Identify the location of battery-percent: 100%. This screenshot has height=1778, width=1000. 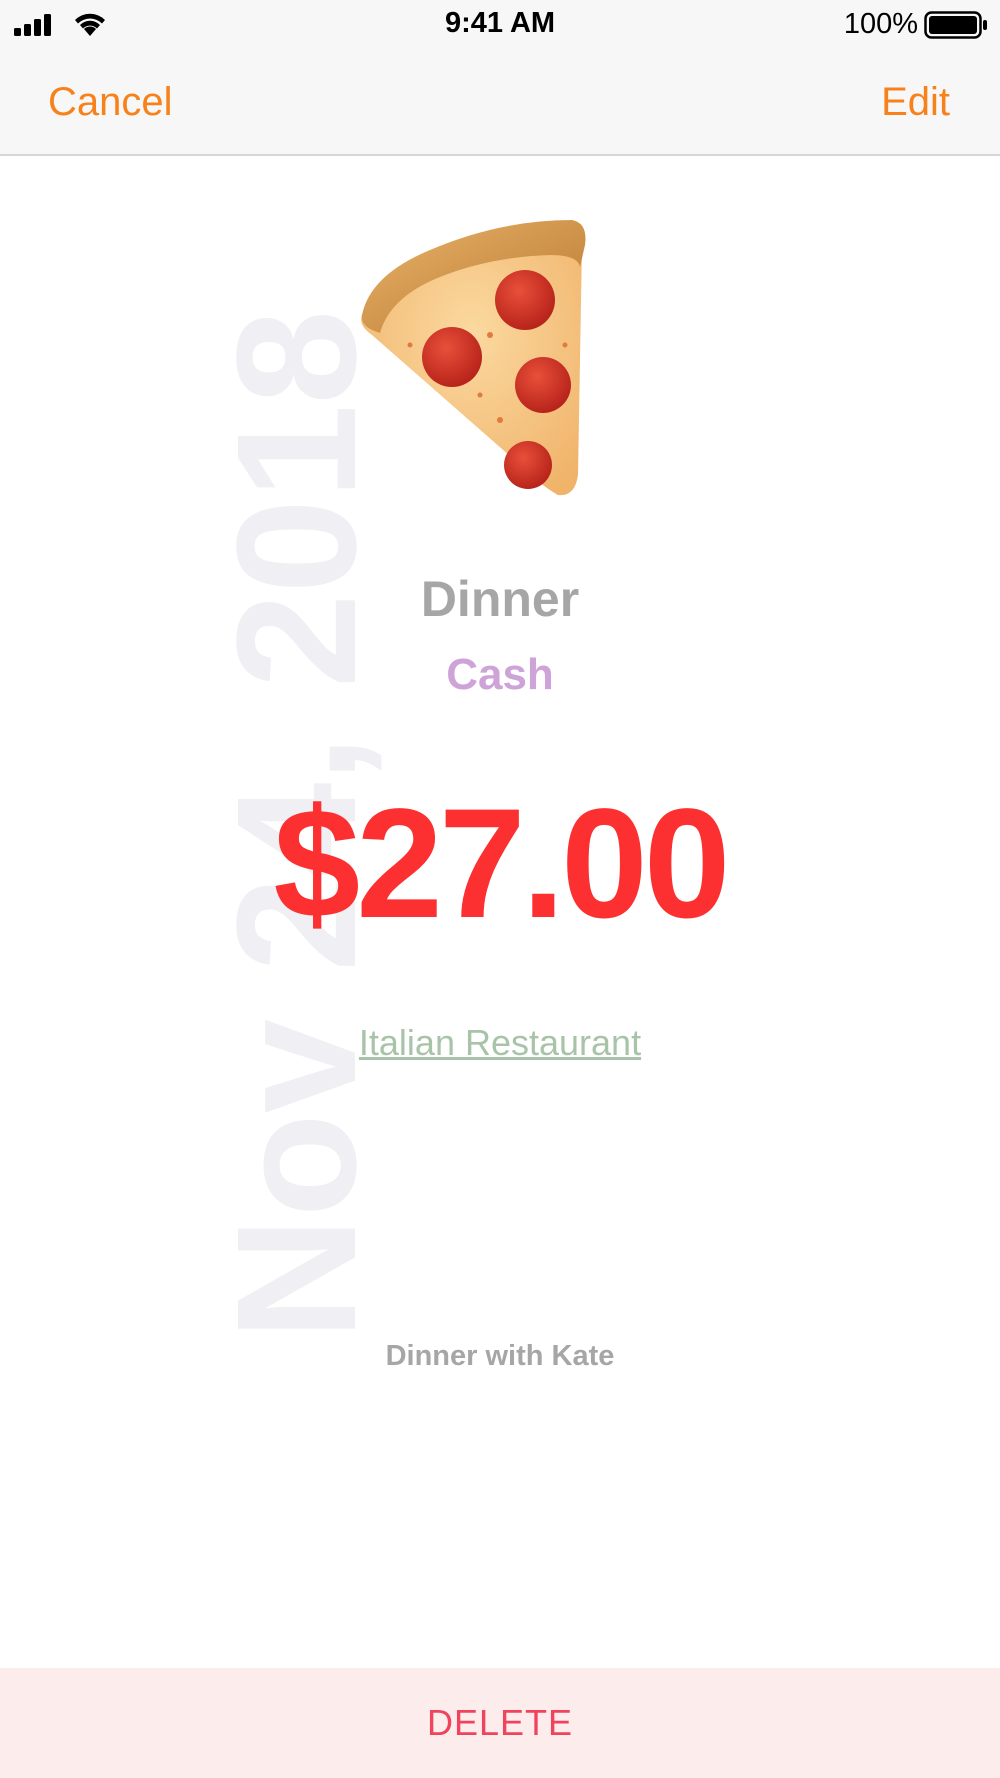
(880, 24).